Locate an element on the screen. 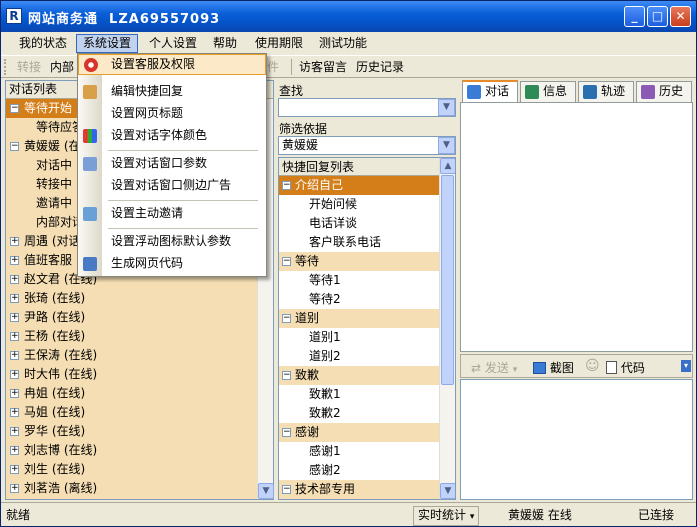  tree-group-row: + 时大伟 (在线) is located at coordinates (132, 374).